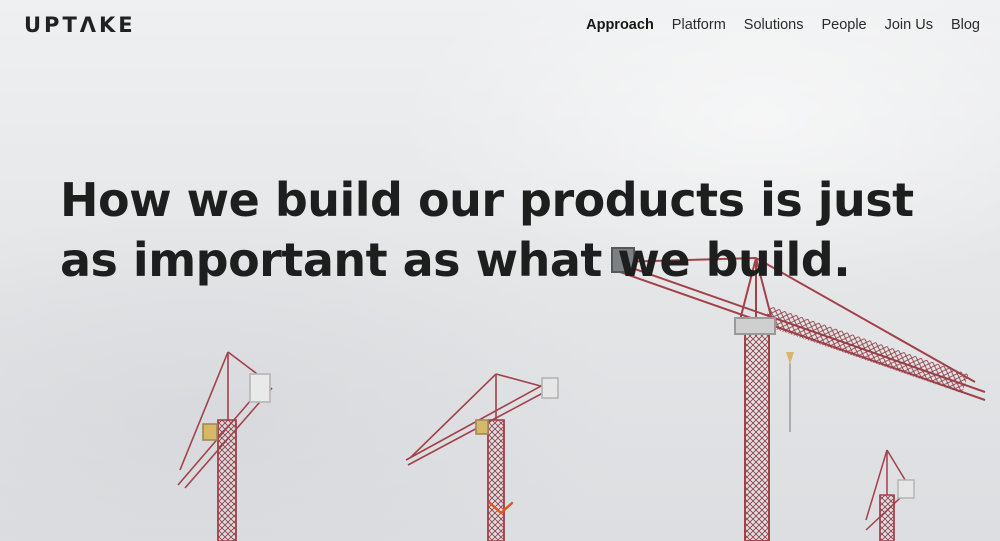 This screenshot has width=1000, height=541. Describe the element at coordinates (774, 25) in the screenshot. I see `nav-item-solutions: Solutions` at that location.